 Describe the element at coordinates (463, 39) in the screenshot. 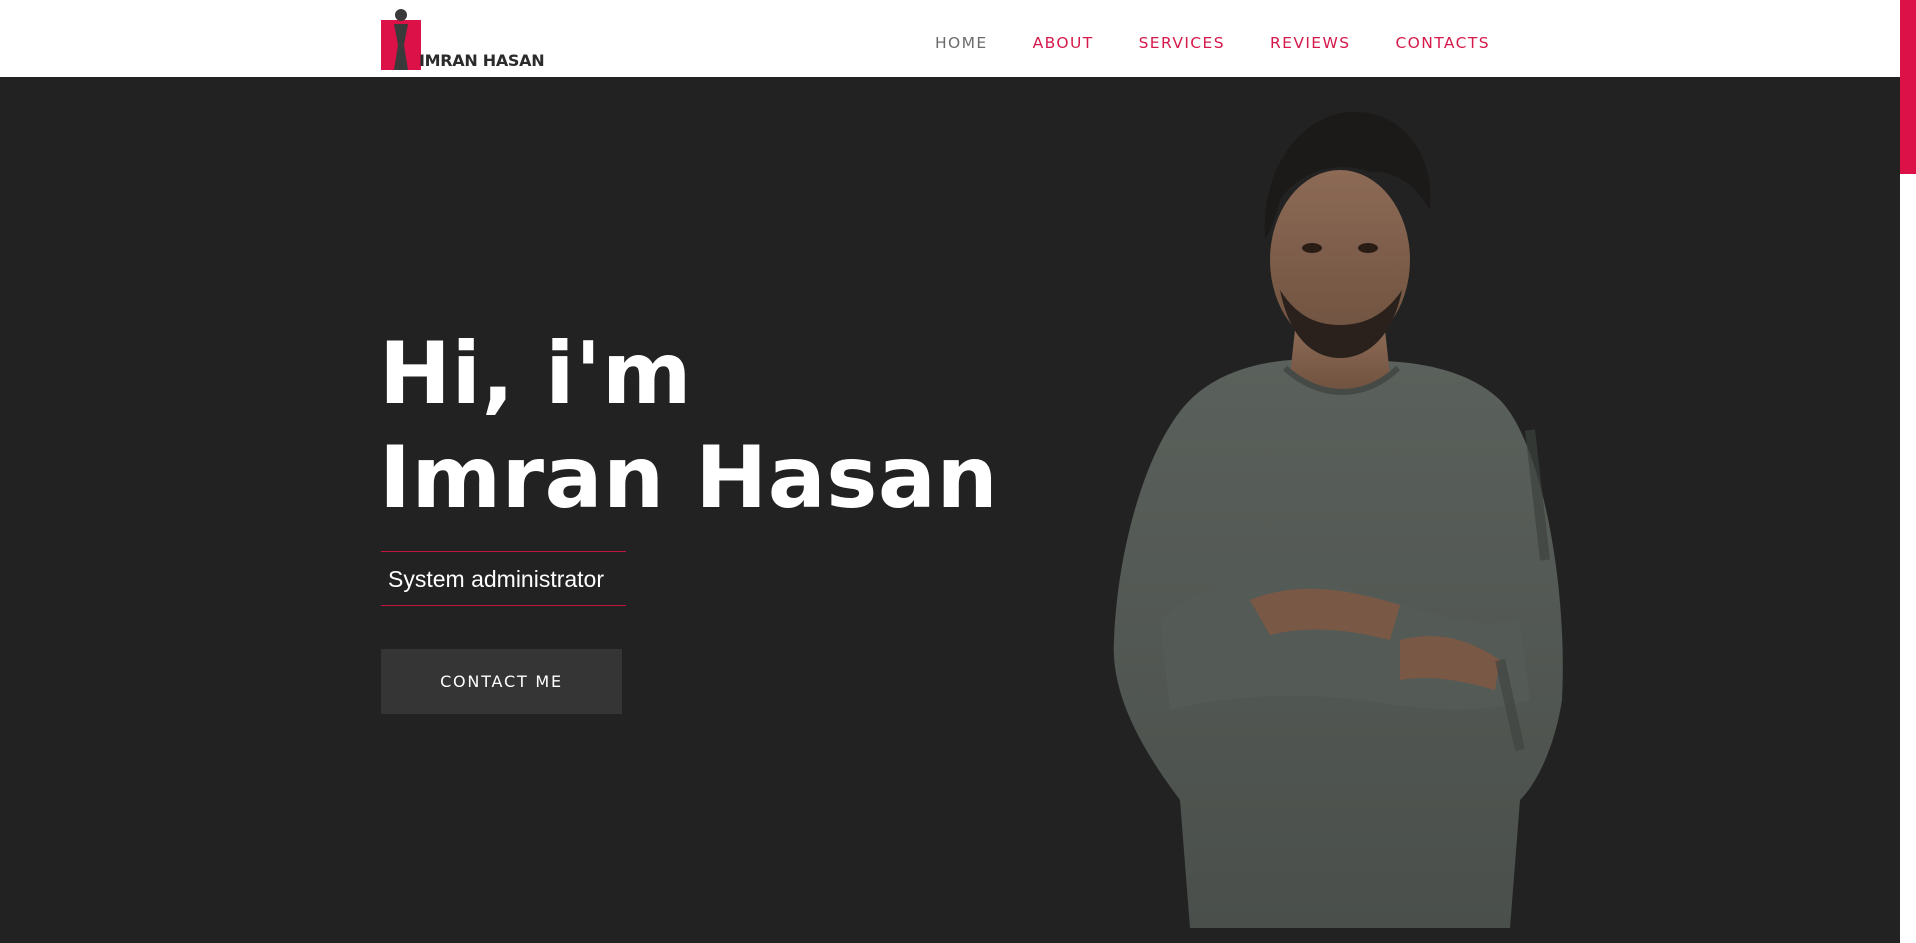

I see `logo: IMRAN HASAN` at that location.